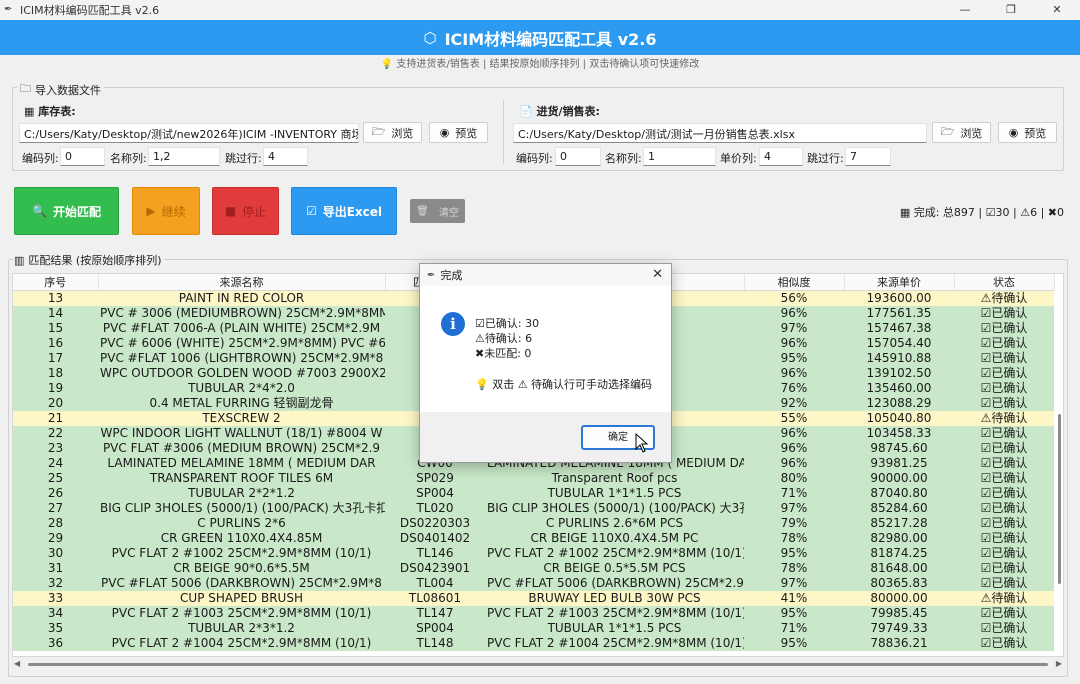 This screenshot has height=684, width=1080. Describe the element at coordinates (55, 463) in the screenshot. I see `cell-index: 24` at that location.